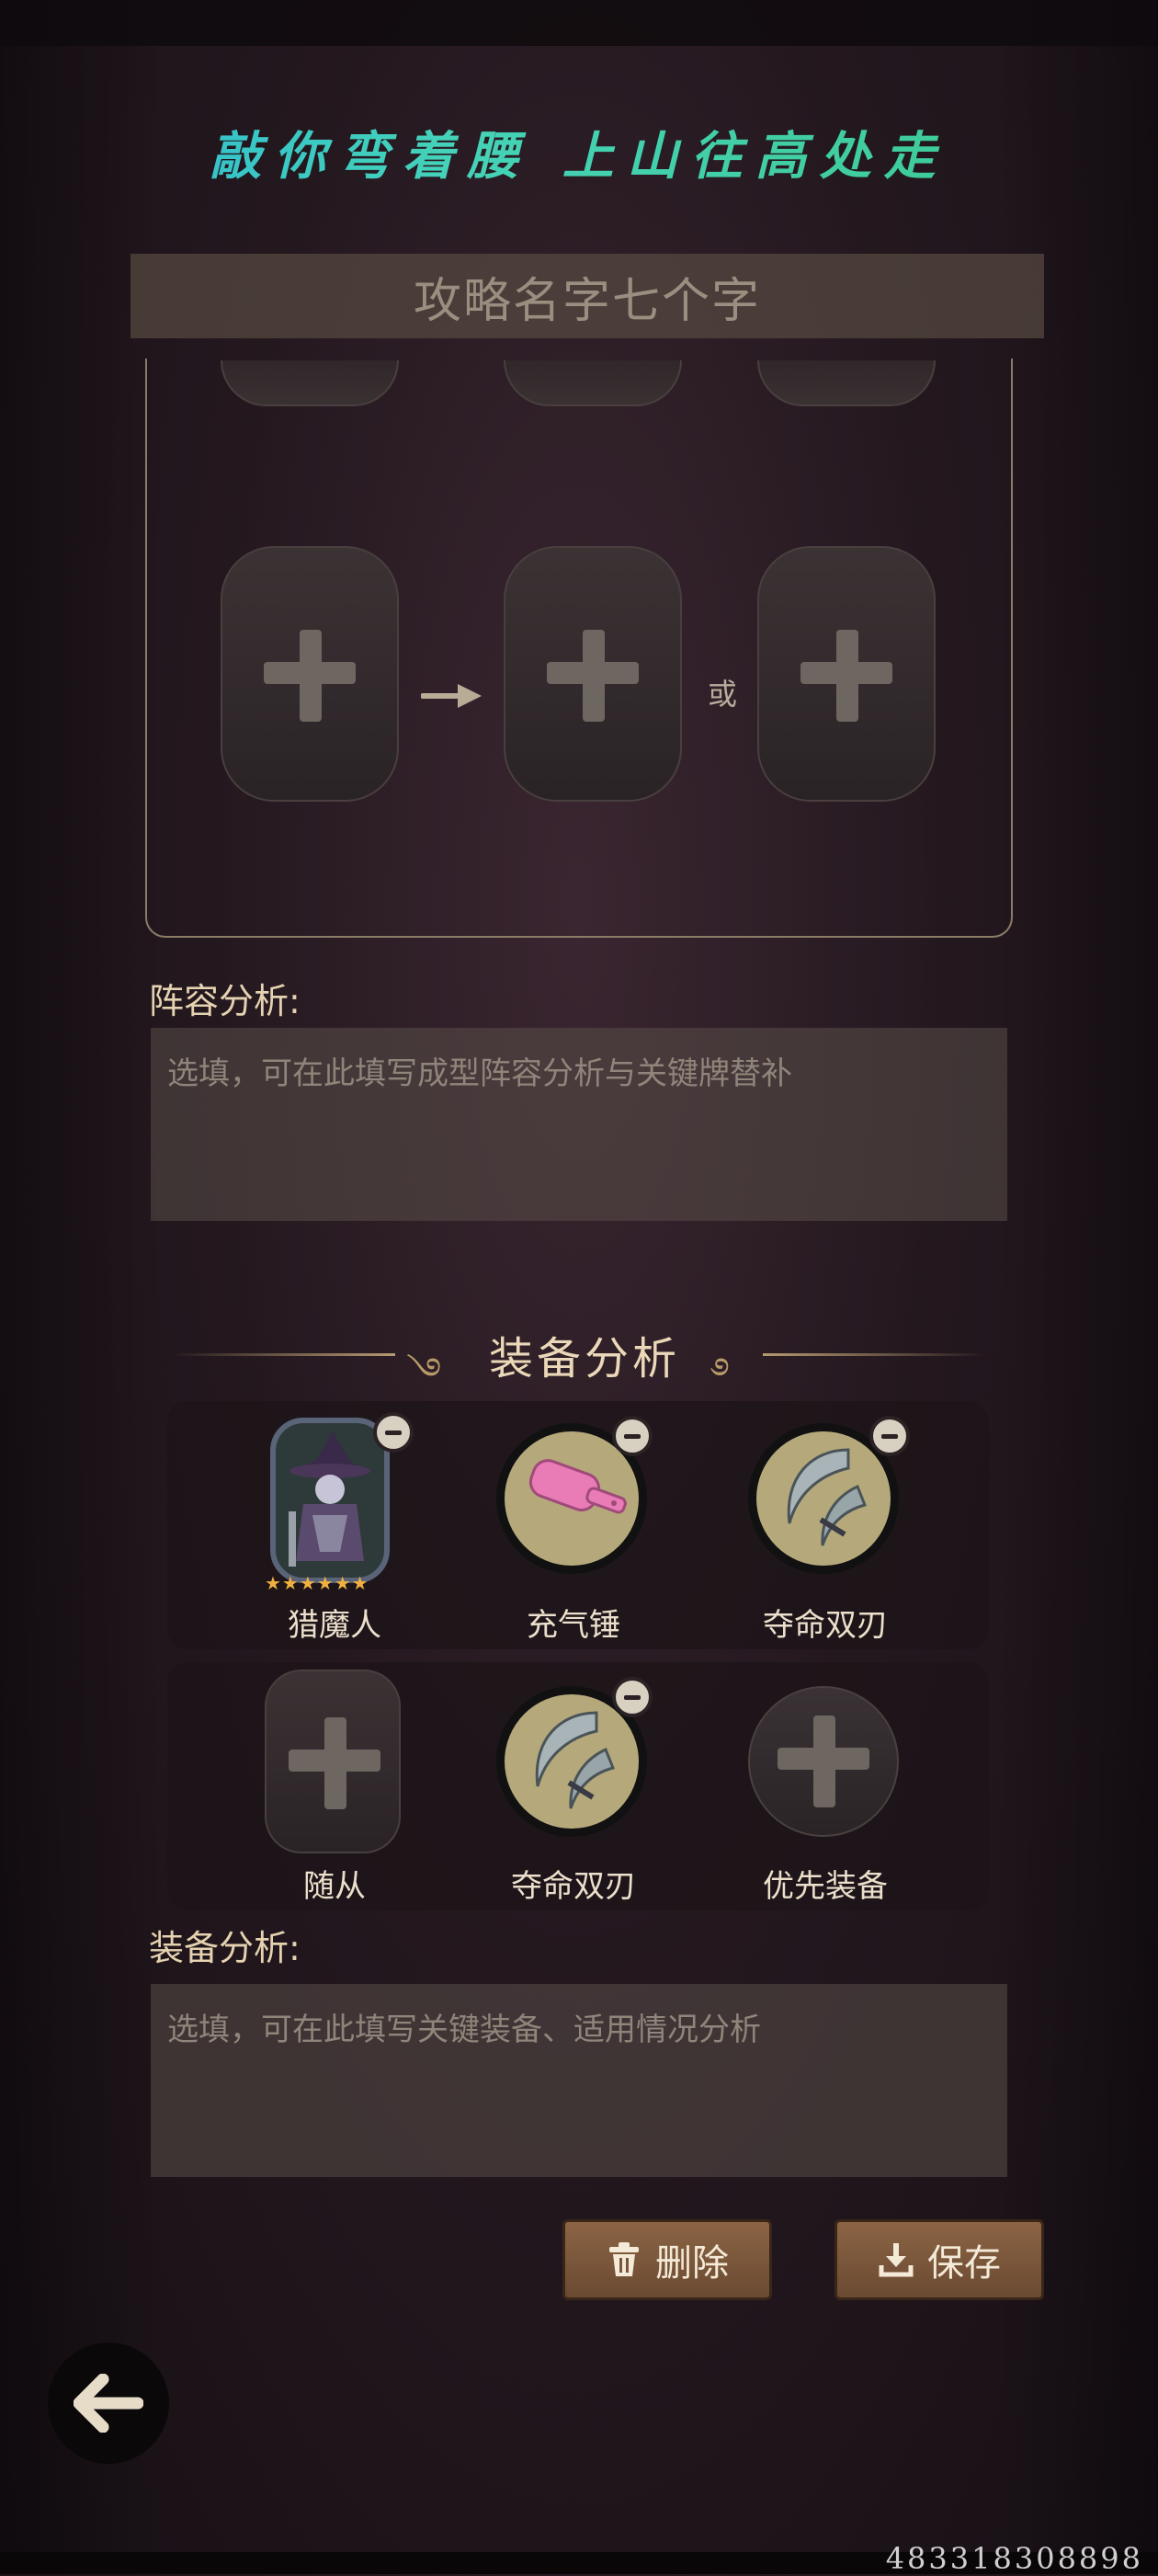  Describe the element at coordinates (334, 1886) in the screenshot. I see `equipment-label: 随从` at that location.